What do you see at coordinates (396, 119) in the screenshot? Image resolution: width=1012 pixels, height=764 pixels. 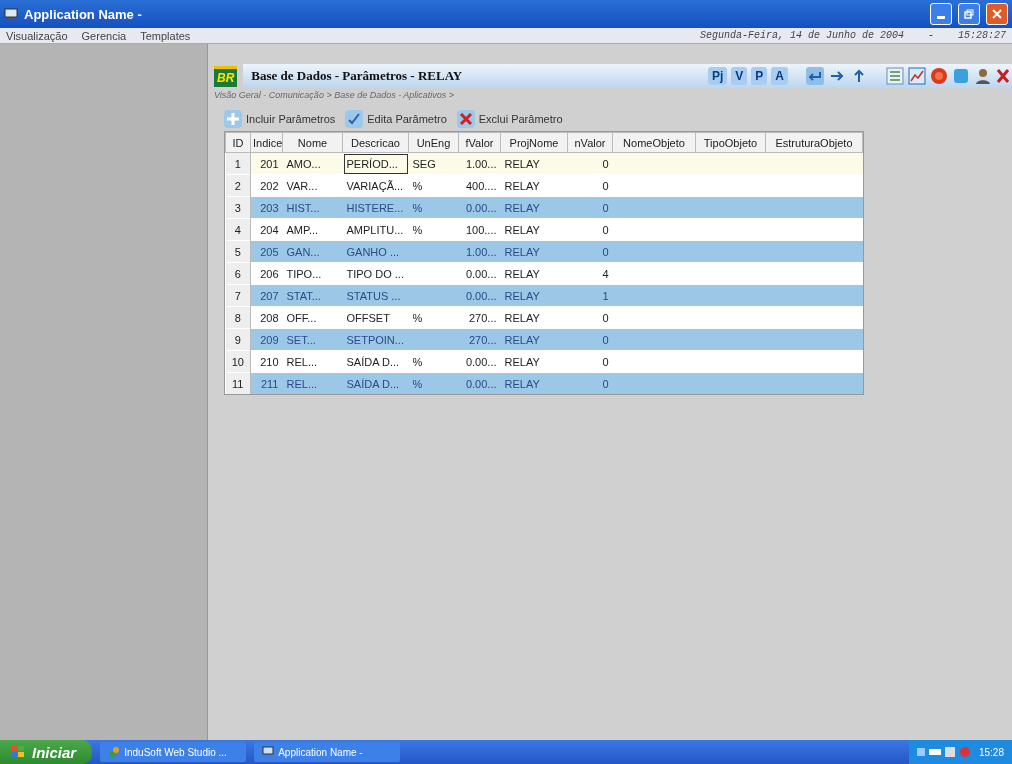 I see `edit-button: Edita Parâmetro` at bounding box center [396, 119].